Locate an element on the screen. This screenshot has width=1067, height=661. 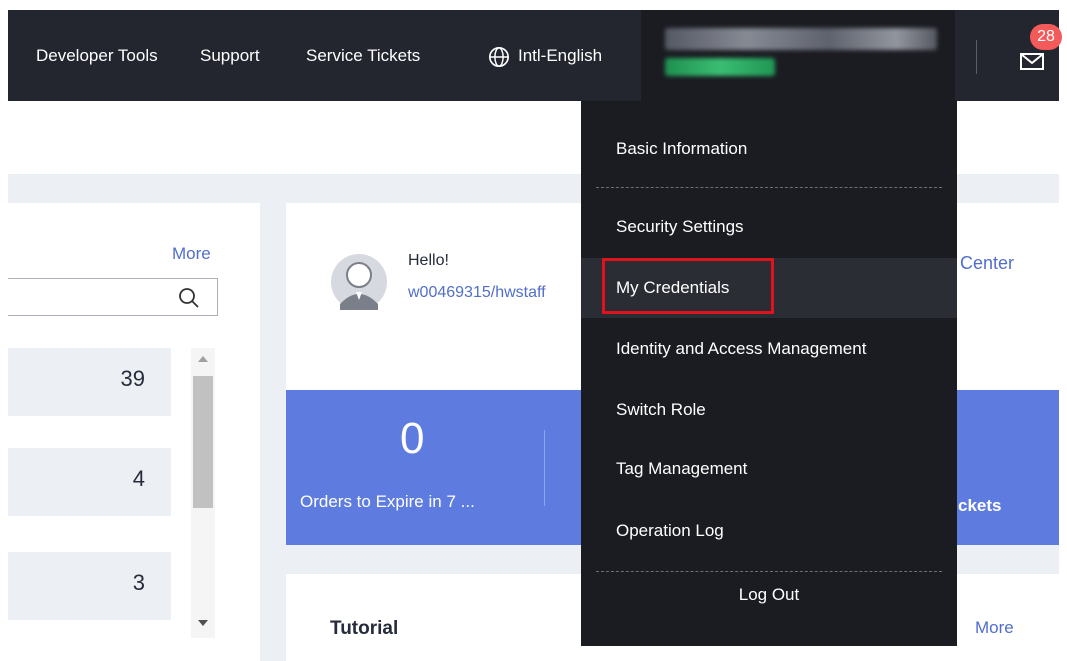
search-icon is located at coordinates (189, 298).